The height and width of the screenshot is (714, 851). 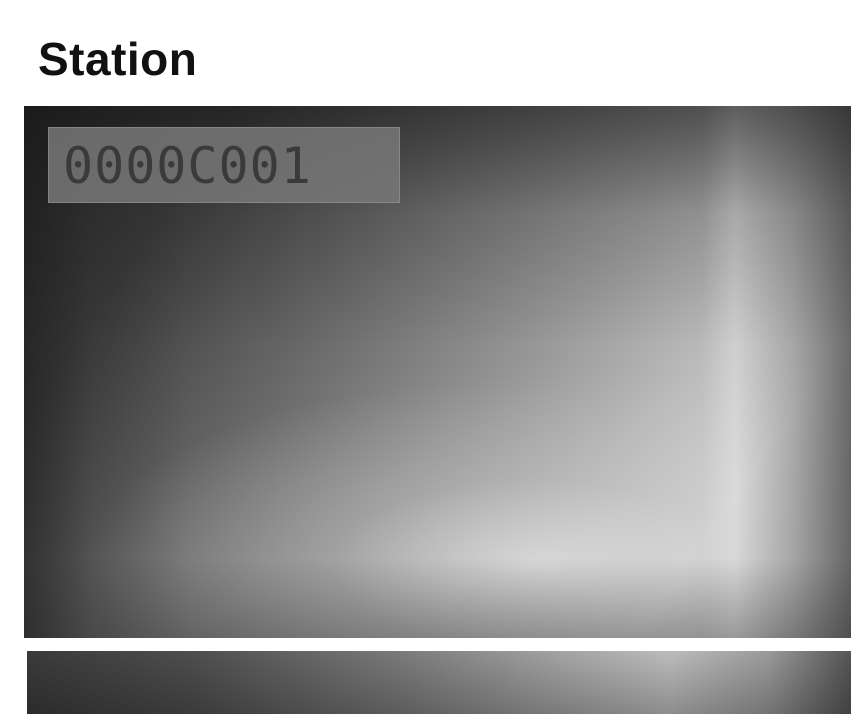 What do you see at coordinates (187, 166) in the screenshot?
I see `station-id-text: 0000C001` at bounding box center [187, 166].